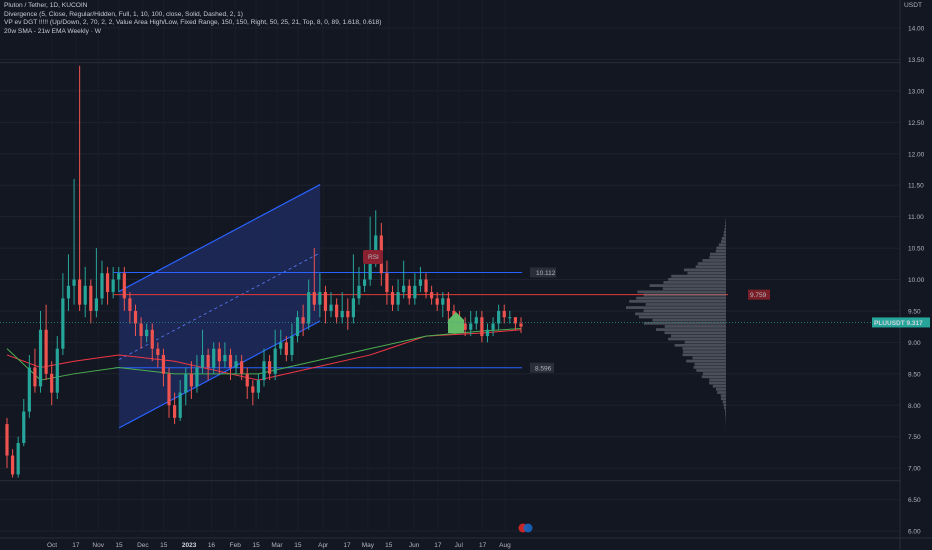 Image resolution: width=932 pixels, height=550 pixels. Describe the element at coordinates (192, 32) in the screenshot. I see `sma-ema-indicator-label: 20w SMA - 21w EMA Weekly · W` at that location.